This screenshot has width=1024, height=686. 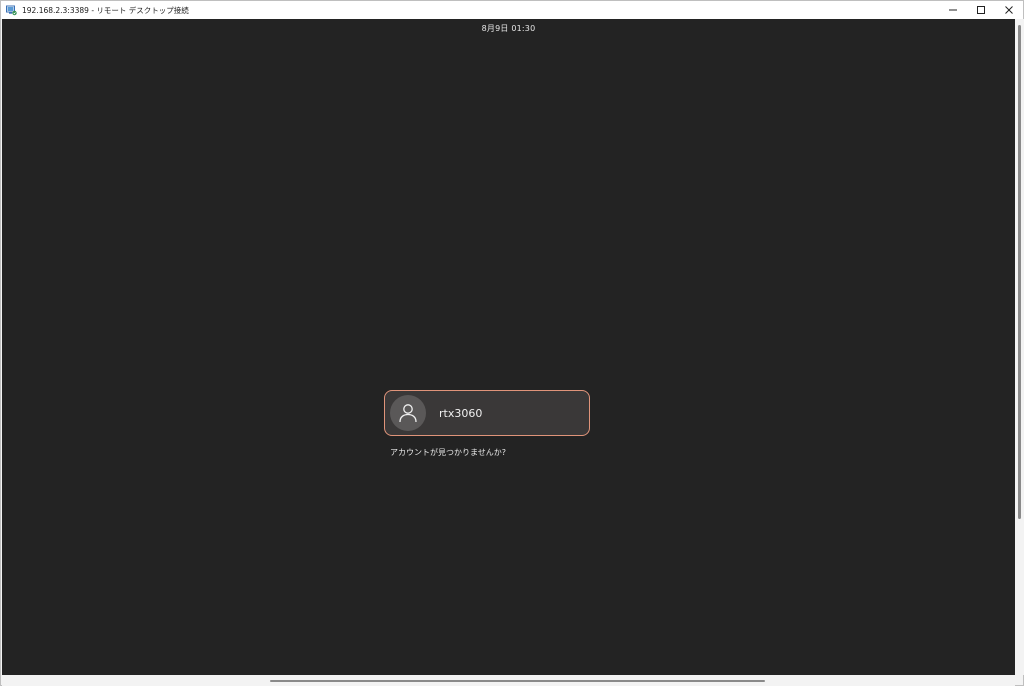 I want to click on clock: 8月9日 01:30, so click(x=508, y=28).